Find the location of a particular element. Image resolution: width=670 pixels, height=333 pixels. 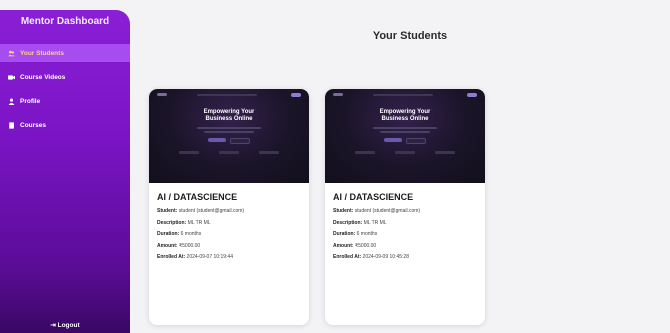

enrolled-row: Enrolled At: 2024-09-09 10:45:28 is located at coordinates (371, 257).